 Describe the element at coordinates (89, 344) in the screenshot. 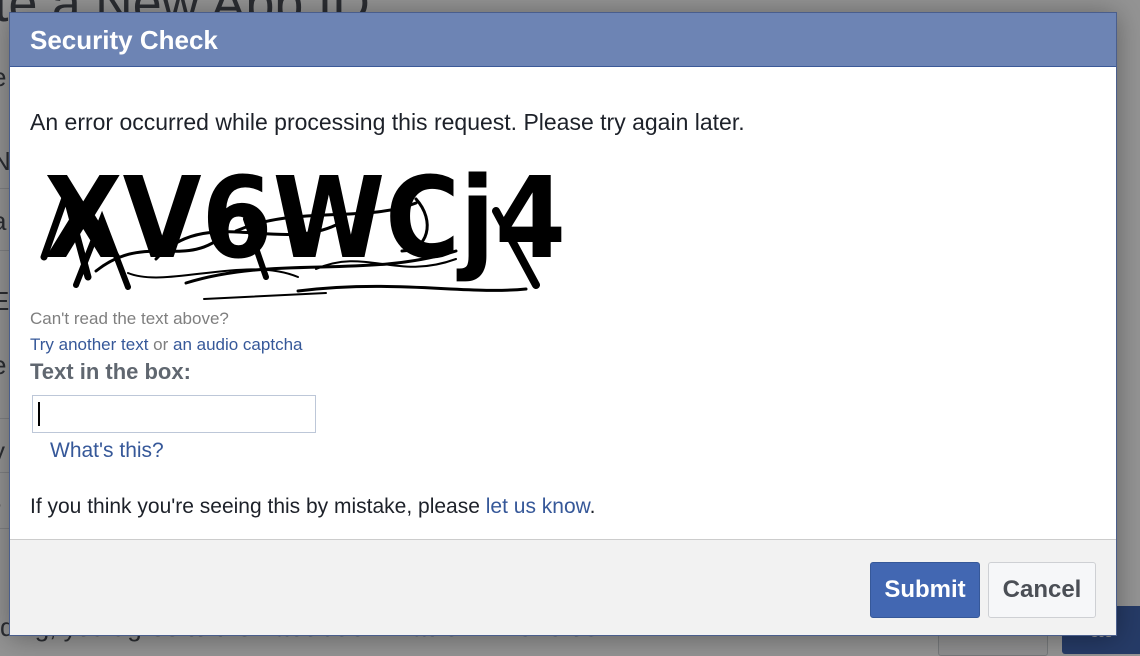

I see `try-another-text-link: Try another text` at that location.